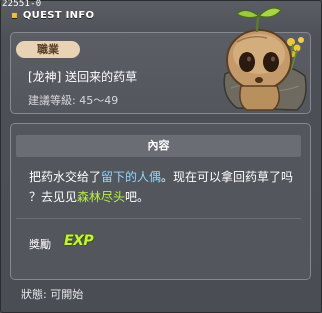  I want to click on quest-description-line-2: ？去见见森林尽头吧。, so click(89, 196).